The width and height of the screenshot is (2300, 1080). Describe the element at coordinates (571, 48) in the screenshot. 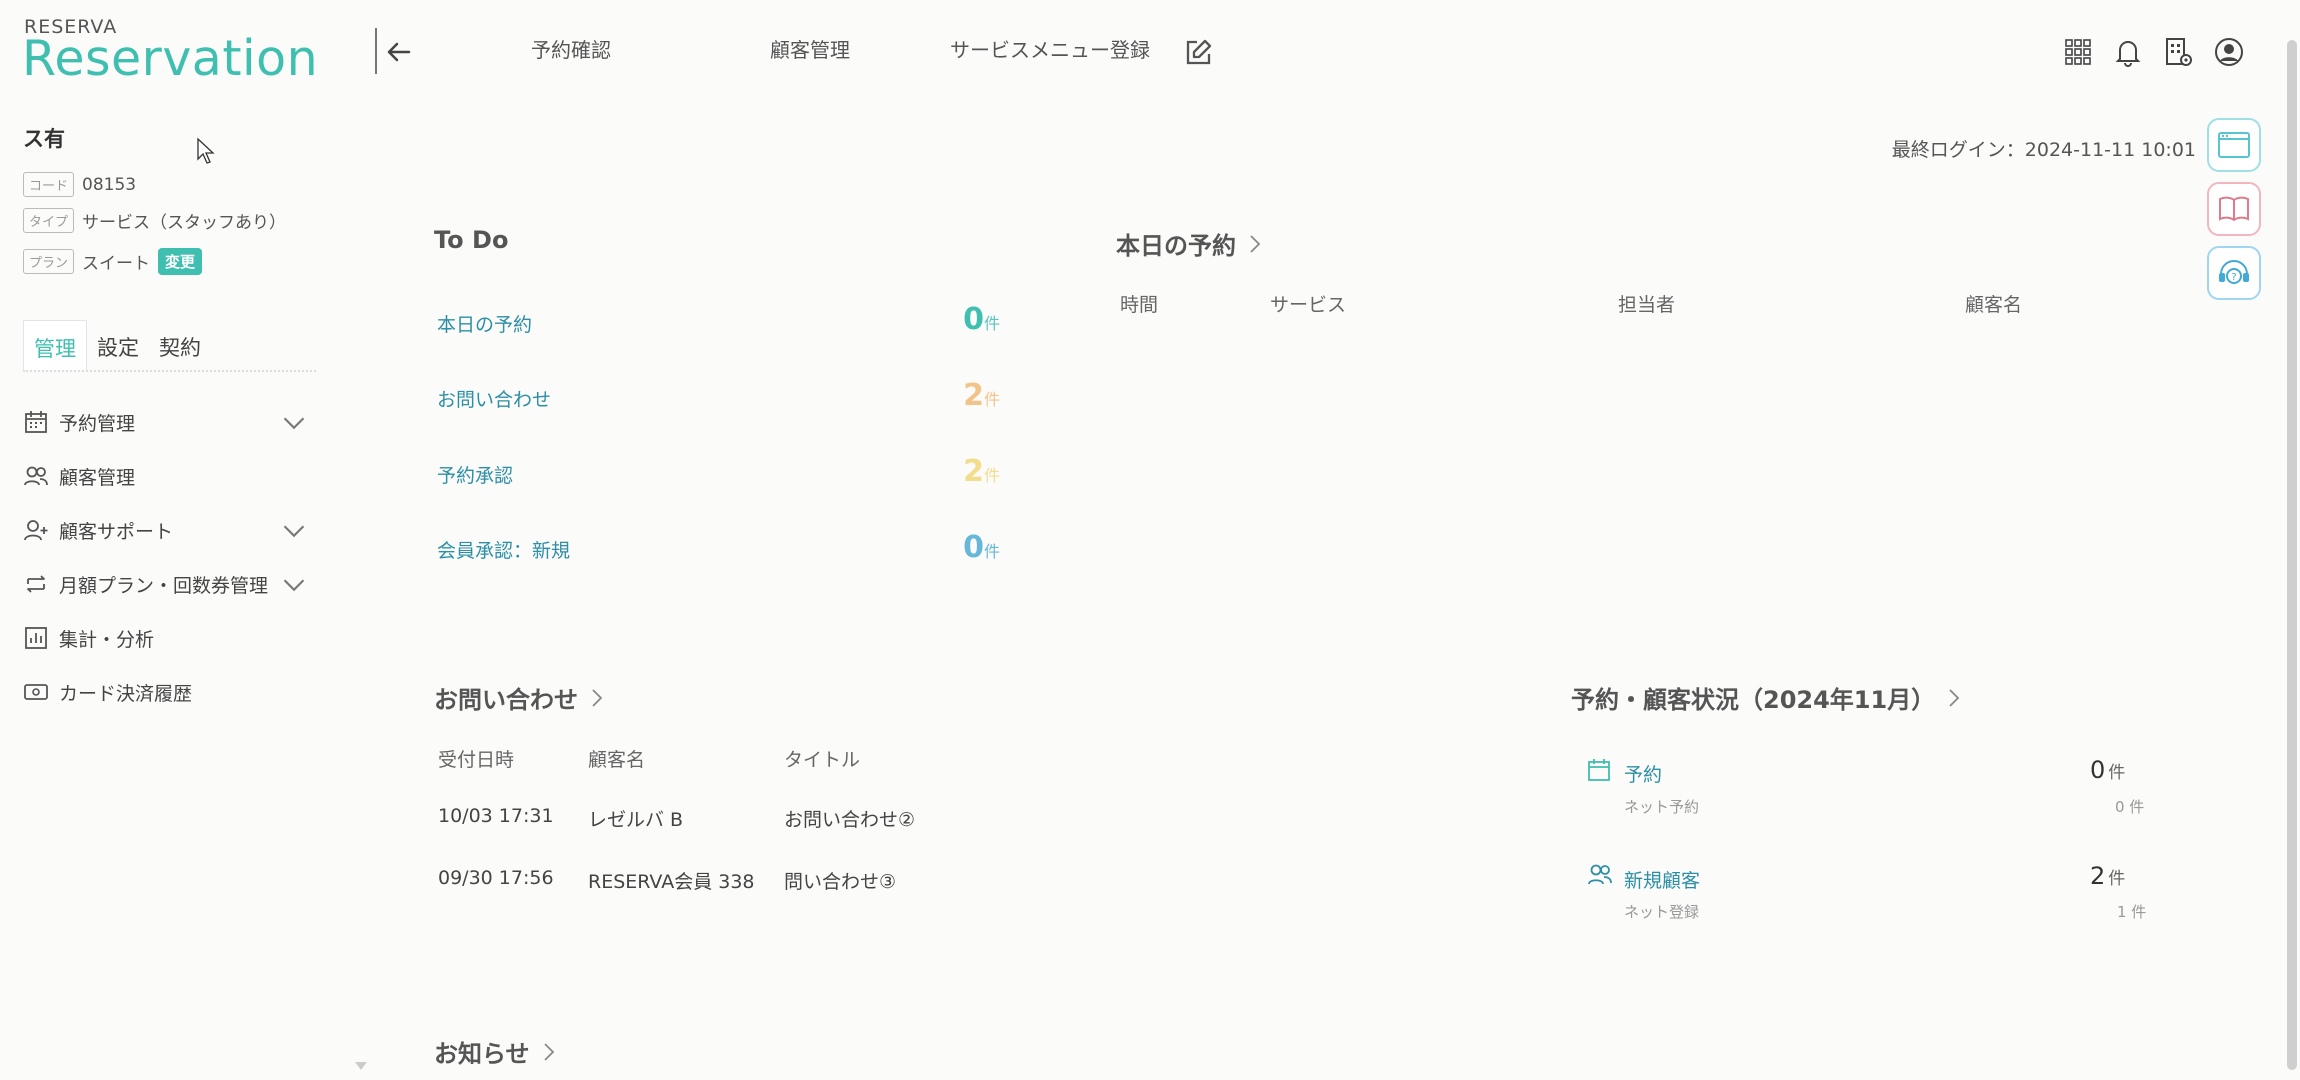

I see `nav-reservation-check: 予約確認` at that location.